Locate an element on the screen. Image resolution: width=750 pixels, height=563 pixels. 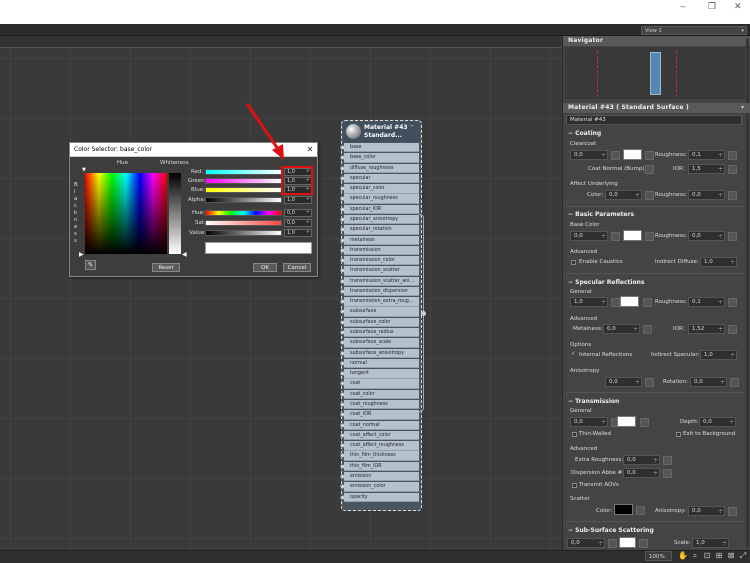
affect-roughness-map-button is located at coordinates (732, 195).